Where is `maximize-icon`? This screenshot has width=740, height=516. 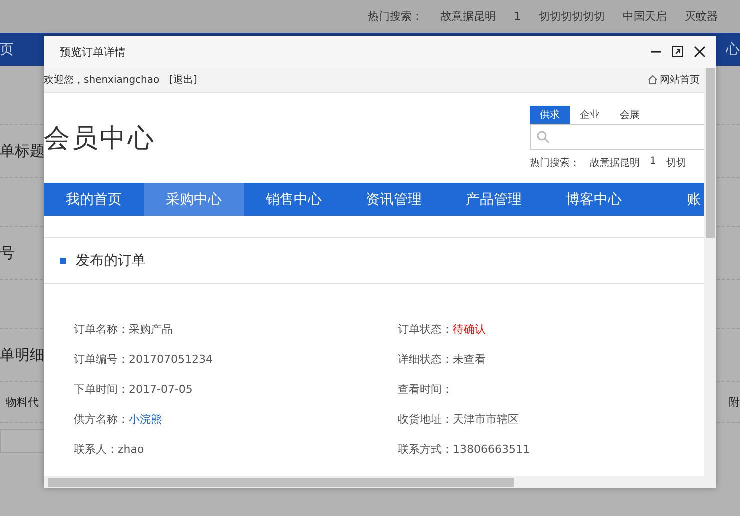 maximize-icon is located at coordinates (678, 52).